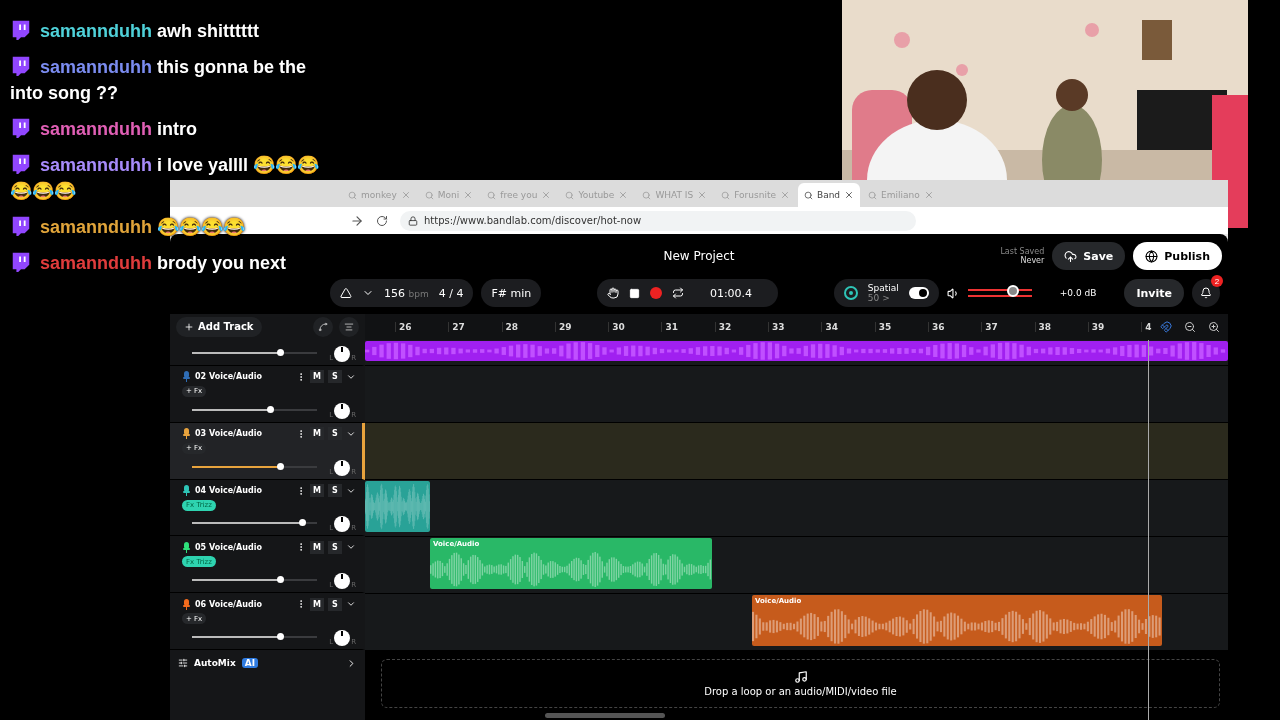 The image size is (1280, 720). Describe the element at coordinates (918, 293) in the screenshot. I see `spatial-toggle` at that location.